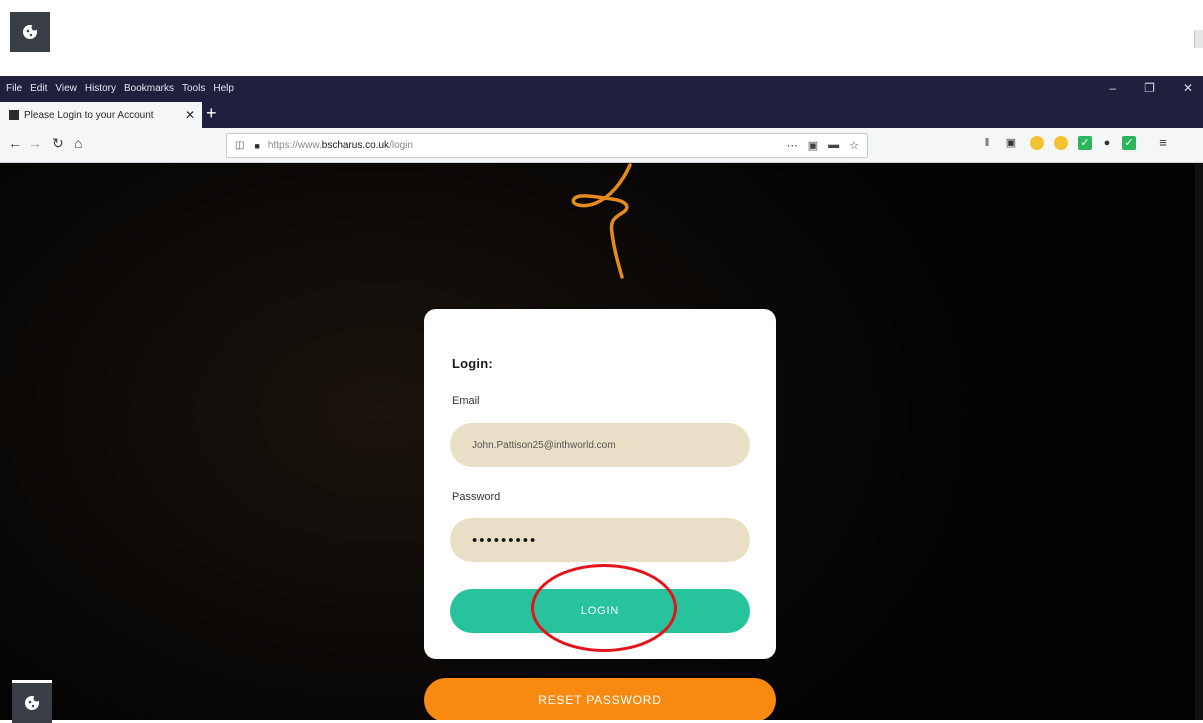 The width and height of the screenshot is (1203, 723). What do you see at coordinates (854, 145) in the screenshot?
I see `bookmark-star-icon: ☆` at bounding box center [854, 145].